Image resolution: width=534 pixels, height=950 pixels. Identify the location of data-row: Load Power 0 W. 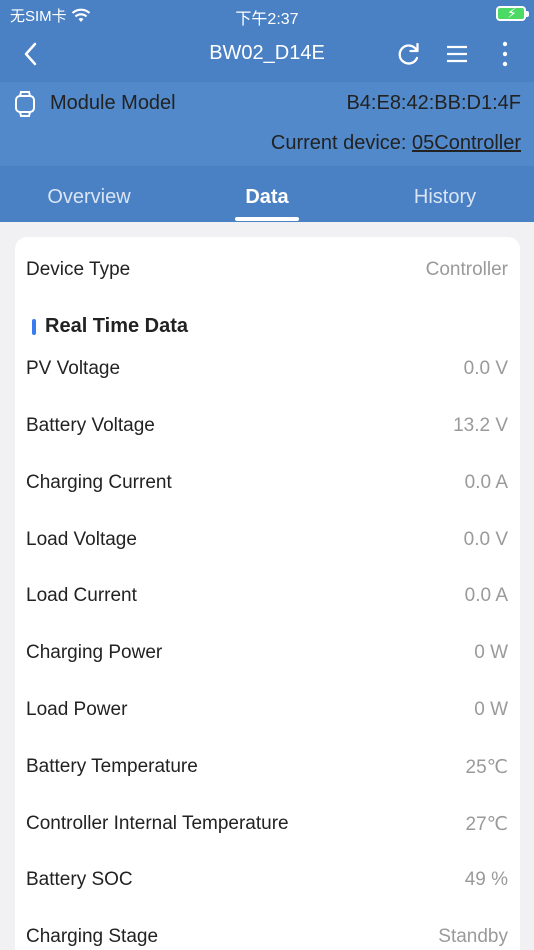
(267, 710).